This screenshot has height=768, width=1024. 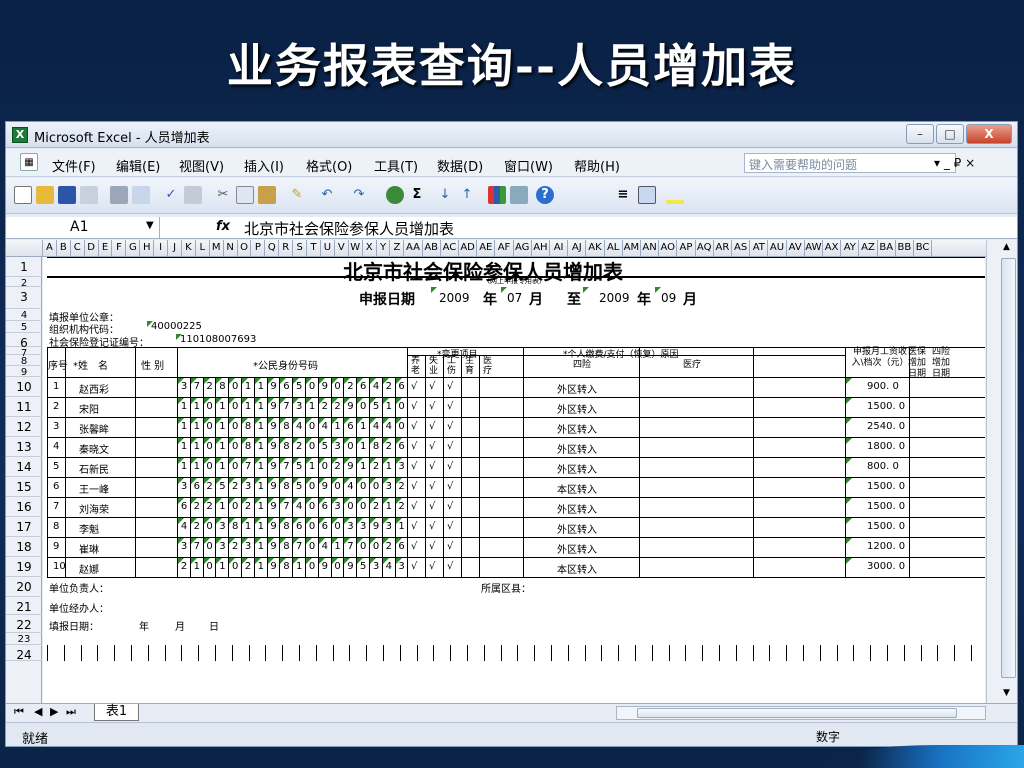 I want to click on cut-icon: ✂, so click(x=223, y=195).